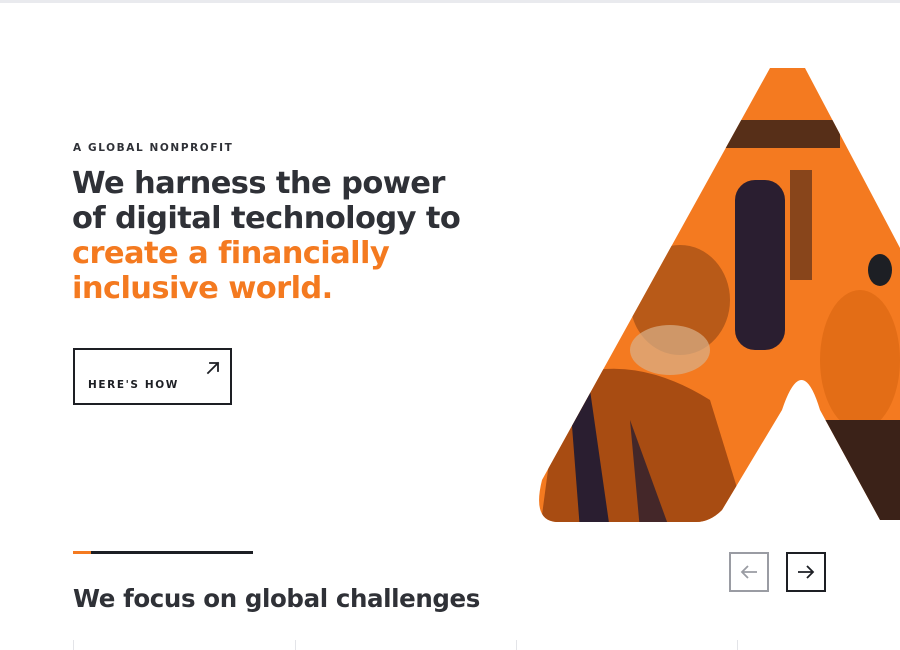 The height and width of the screenshot is (650, 900). I want to click on heres-how-label: HERE'S HOW, so click(133, 385).